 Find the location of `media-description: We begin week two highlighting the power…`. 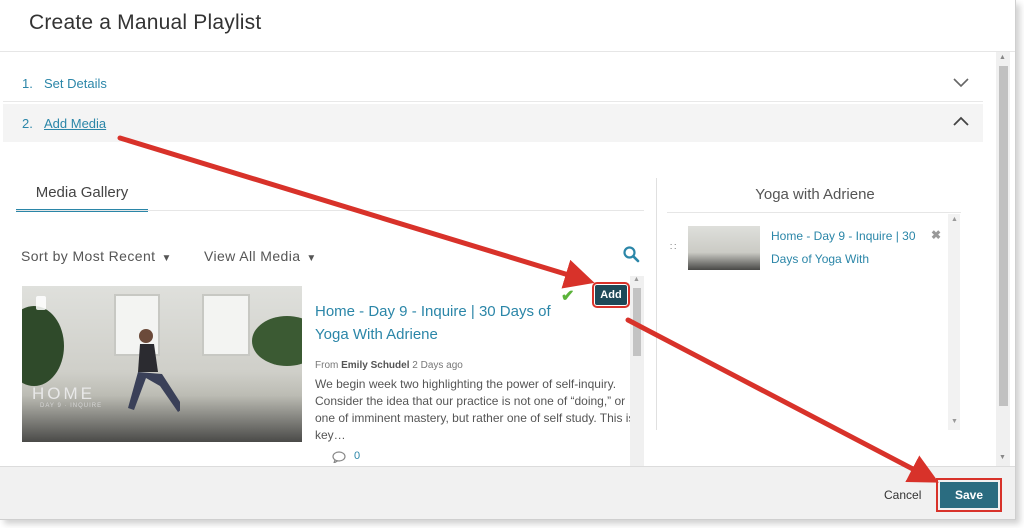

media-description: We begin week two highlighting the power… is located at coordinates (475, 409).